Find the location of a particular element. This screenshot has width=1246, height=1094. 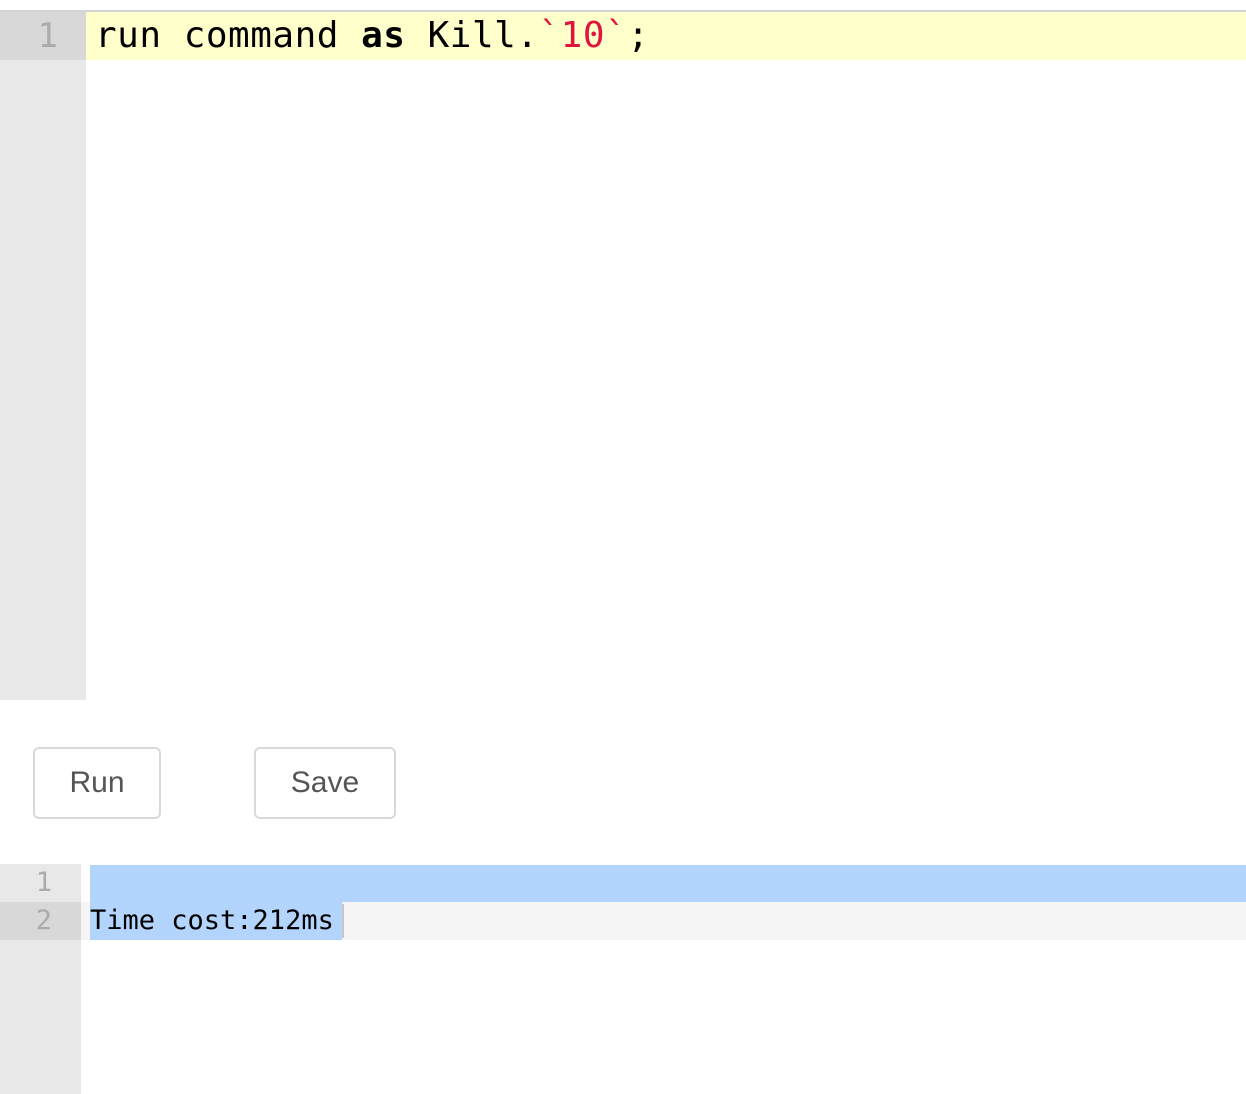

code-token-string: `10` is located at coordinates (583, 35).